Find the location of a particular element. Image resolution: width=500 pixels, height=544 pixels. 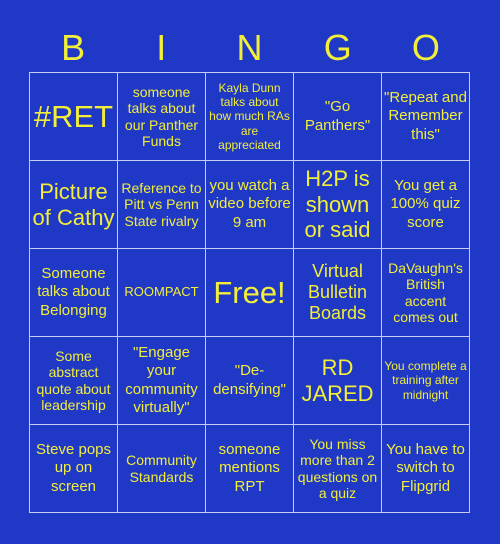

cell-text: you watch a video before 9 am is located at coordinates (249, 204).